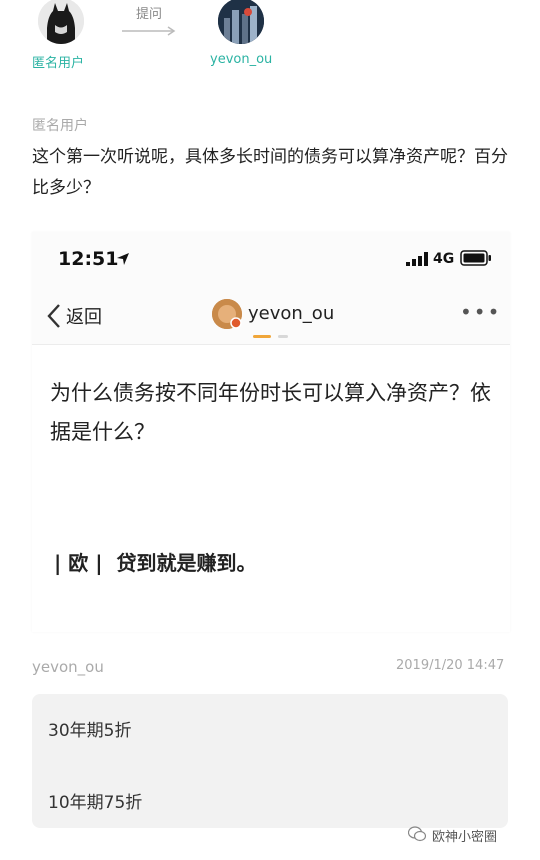  I want to click on arrow-right-icon, so click(149, 31).